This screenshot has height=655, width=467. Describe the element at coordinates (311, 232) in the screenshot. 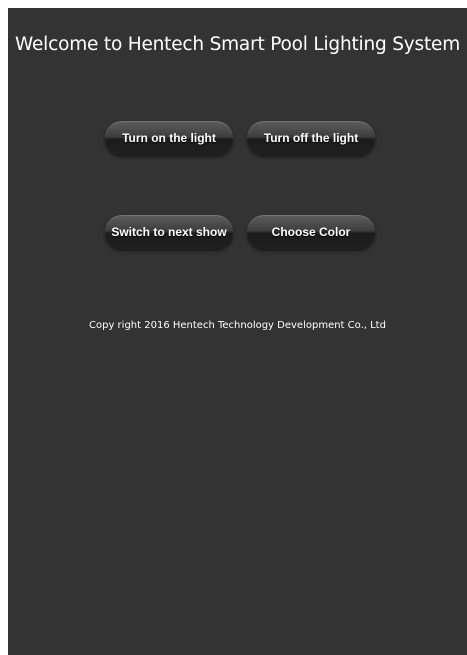

I see `choose-color-button: Choose Color` at that location.